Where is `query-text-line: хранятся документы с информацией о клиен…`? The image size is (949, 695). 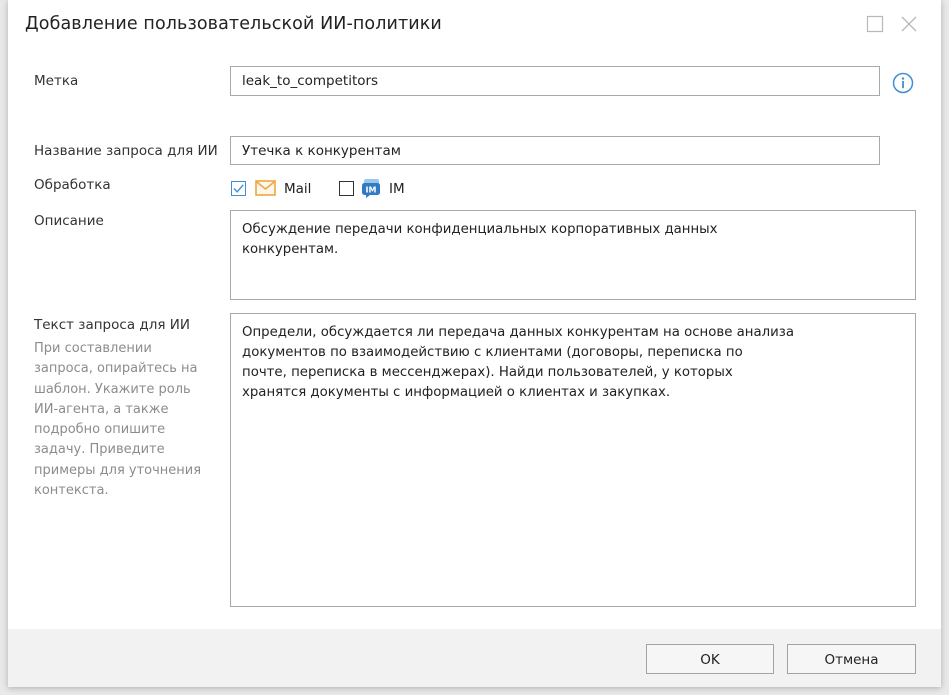 query-text-line: хранятся документы с информацией о клиен… is located at coordinates (456, 392).